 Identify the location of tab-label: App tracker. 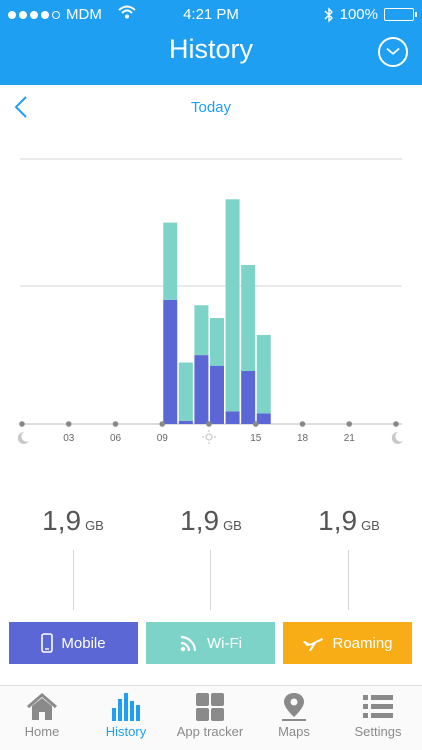
(210, 731).